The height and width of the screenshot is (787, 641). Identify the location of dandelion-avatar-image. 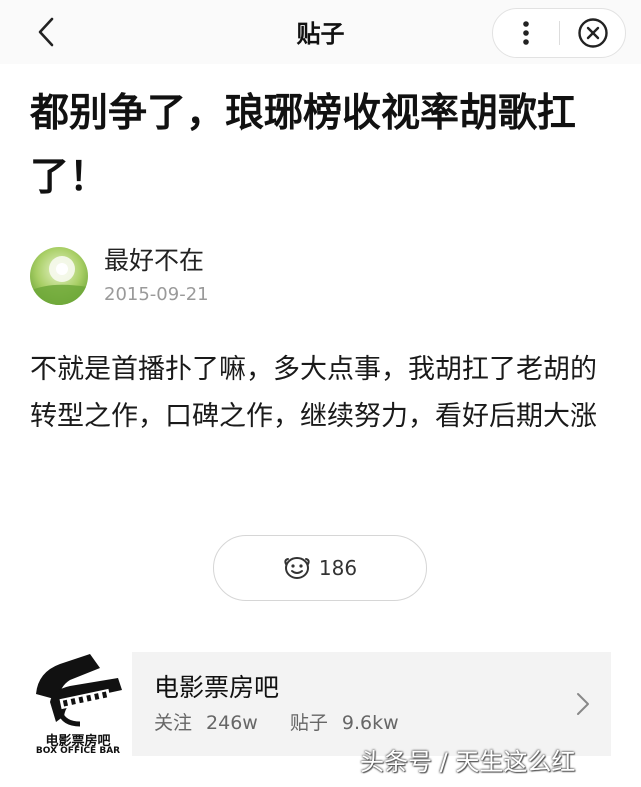
(59, 276).